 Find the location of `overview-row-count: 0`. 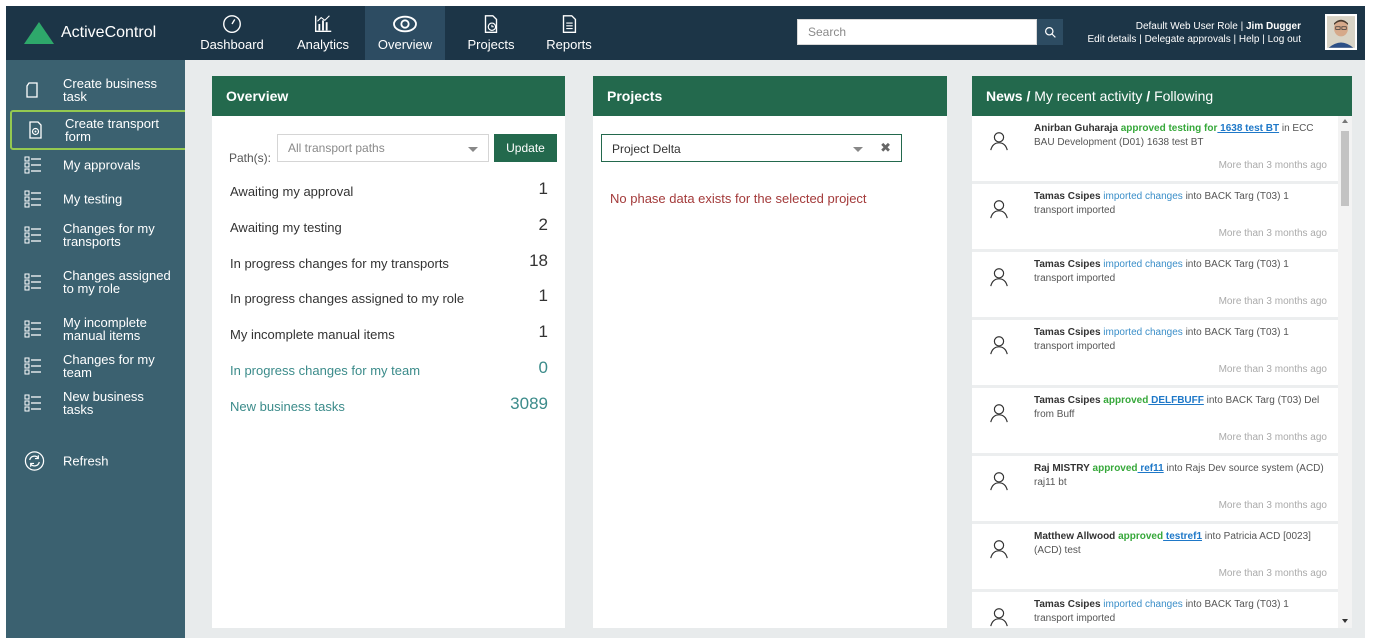

overview-row-count: 0 is located at coordinates (543, 367).